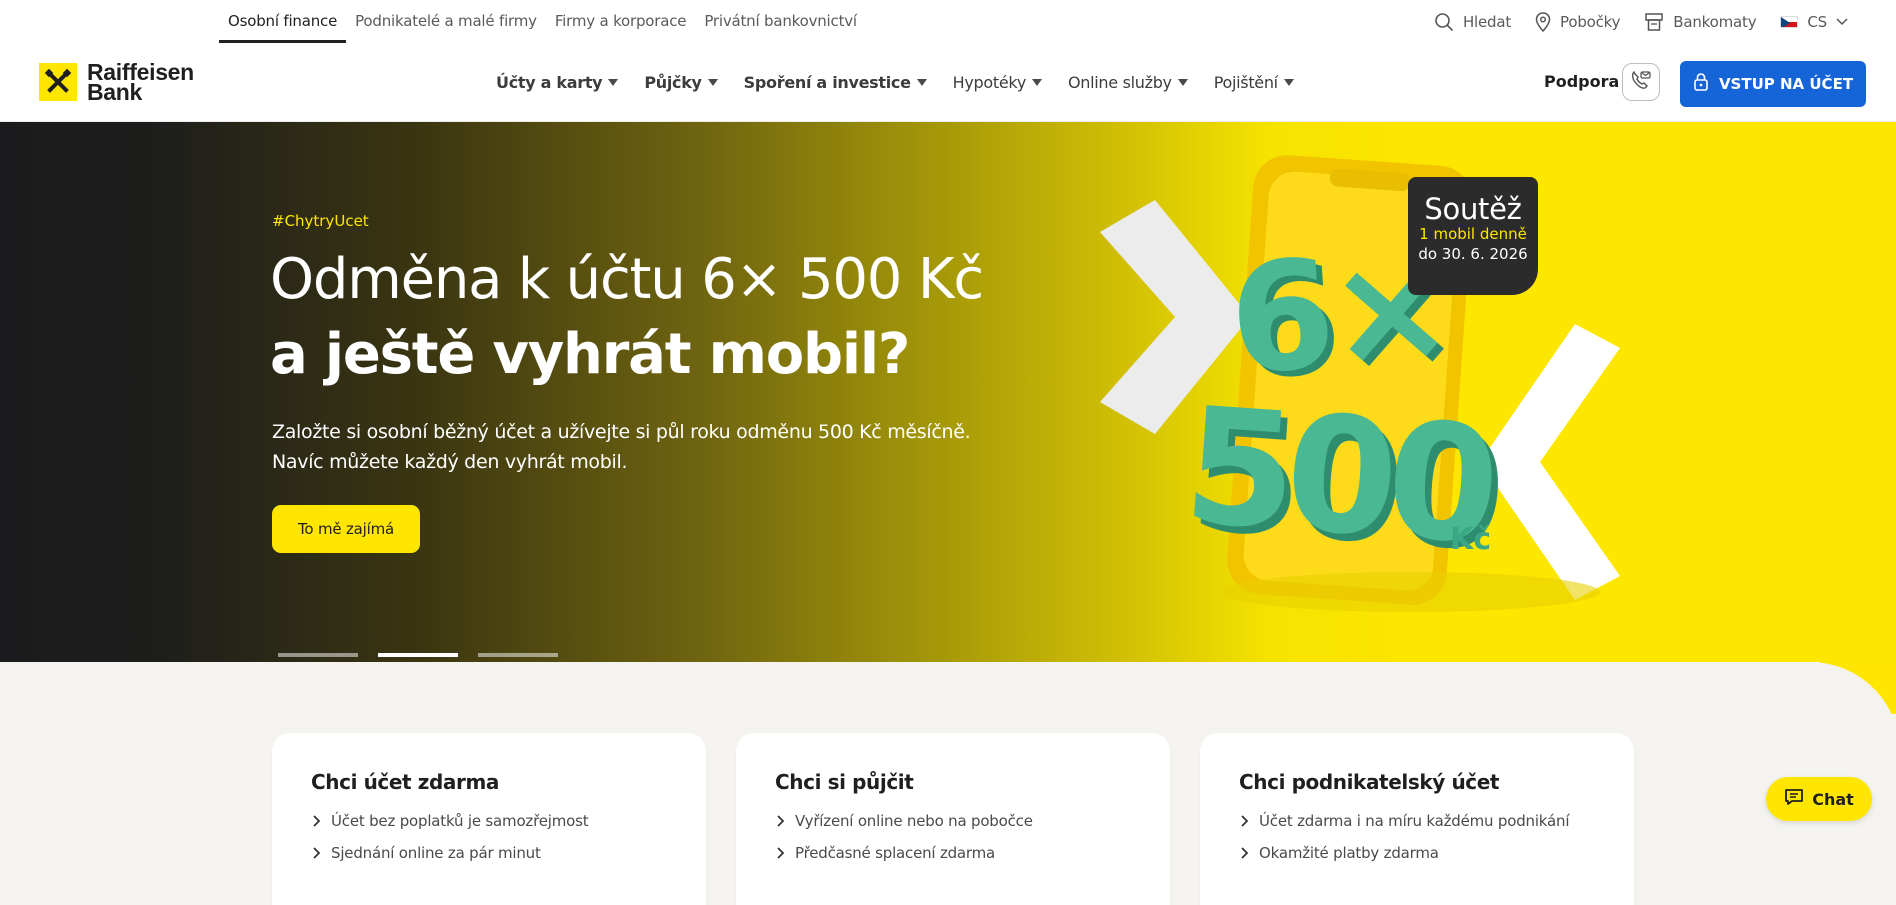 This screenshot has width=1896, height=905. Describe the element at coordinates (320, 221) in the screenshot. I see `hero-hashtag: #ChytryUcet` at that location.